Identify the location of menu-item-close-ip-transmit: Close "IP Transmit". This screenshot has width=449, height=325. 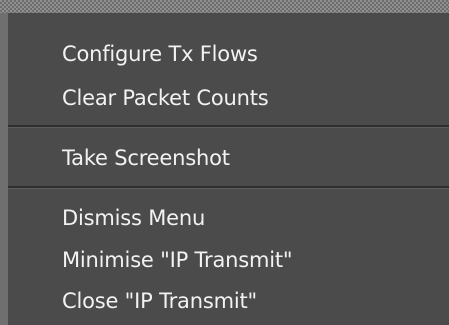
(159, 301).